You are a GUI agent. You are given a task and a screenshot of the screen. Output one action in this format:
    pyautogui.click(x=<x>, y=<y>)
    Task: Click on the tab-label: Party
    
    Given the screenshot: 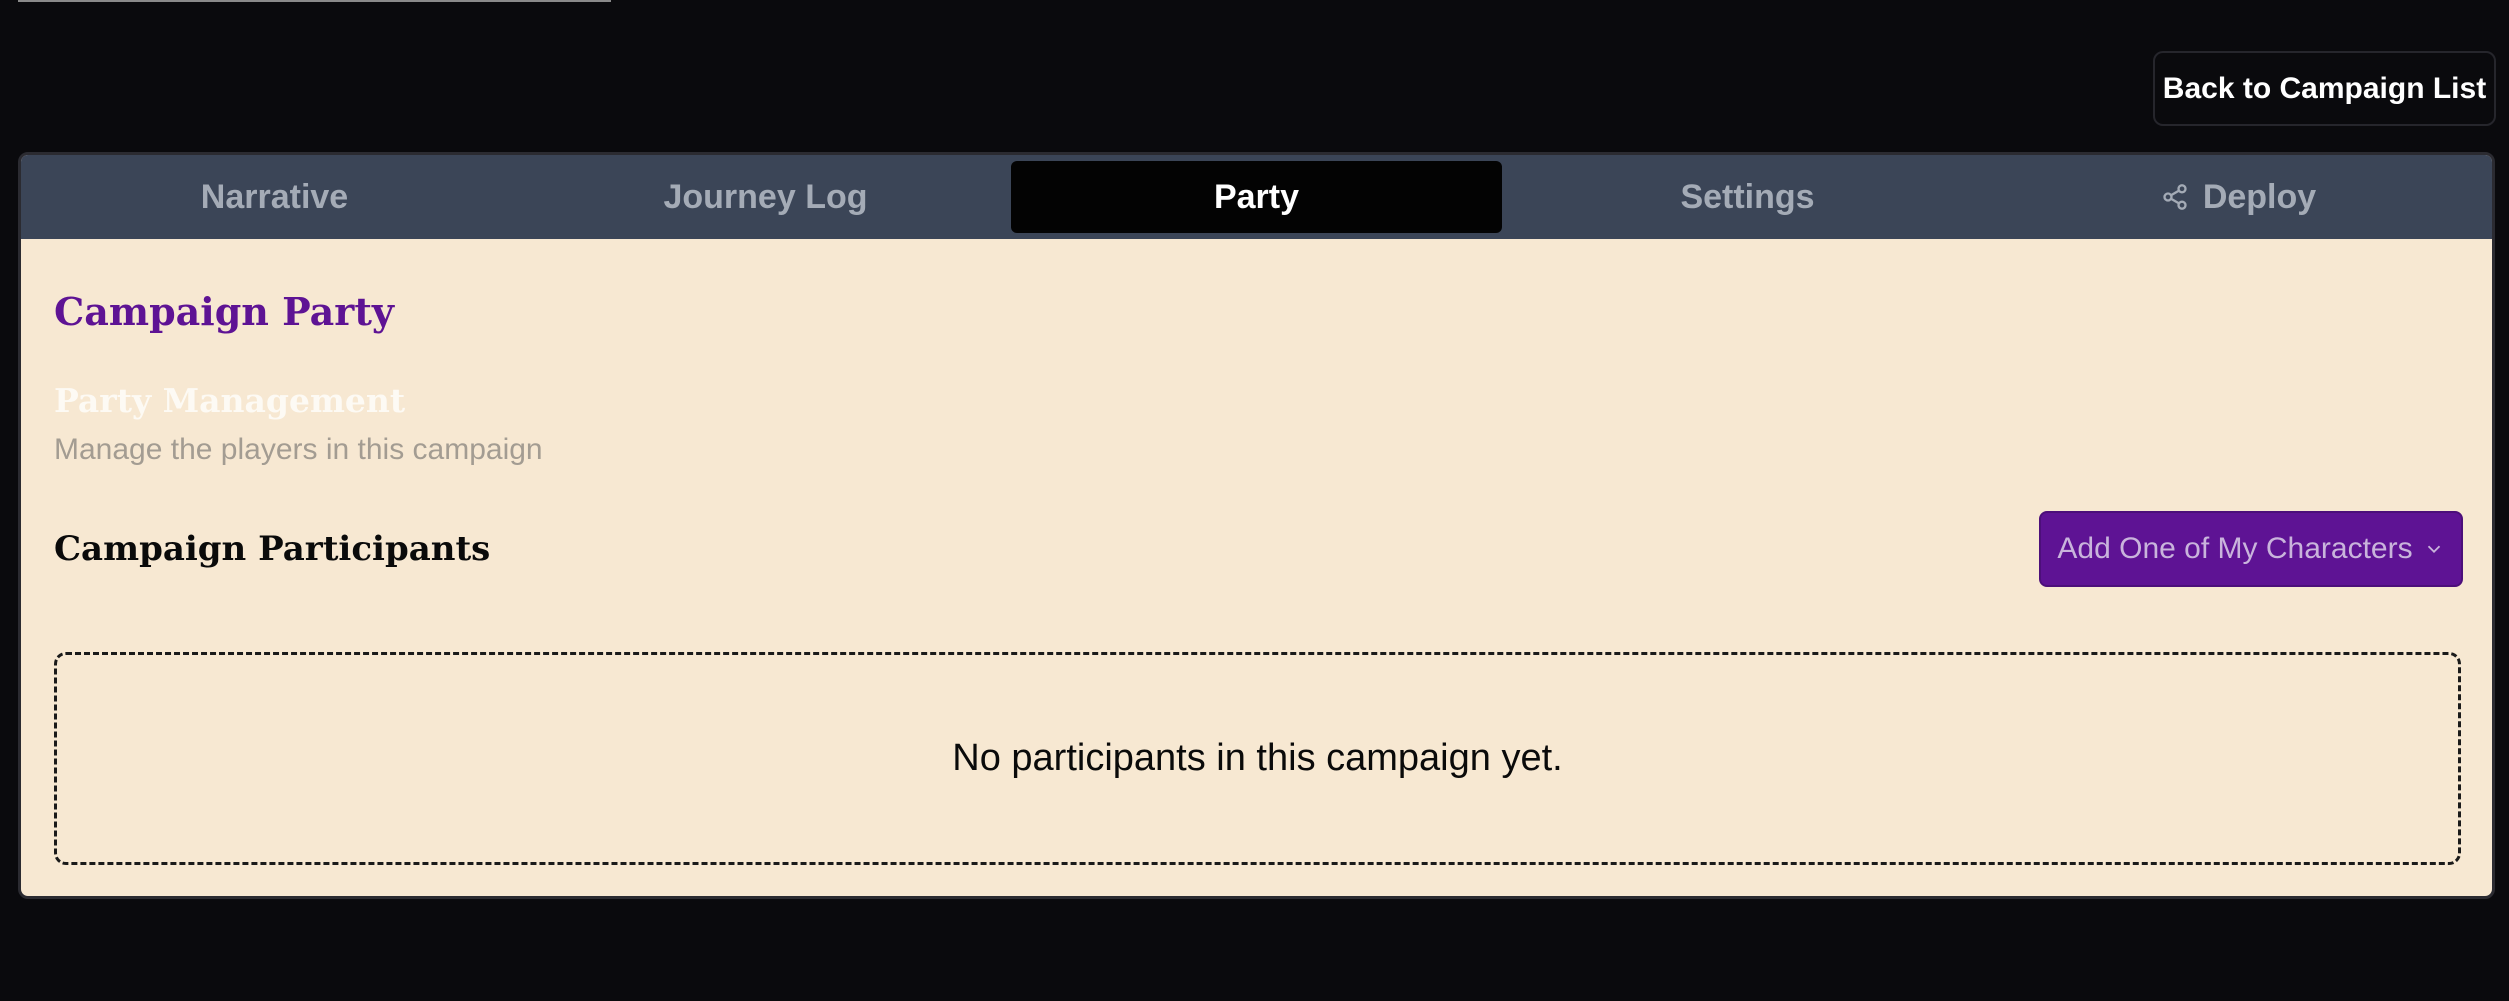 What is the action you would take?
    pyautogui.click(x=1256, y=196)
    